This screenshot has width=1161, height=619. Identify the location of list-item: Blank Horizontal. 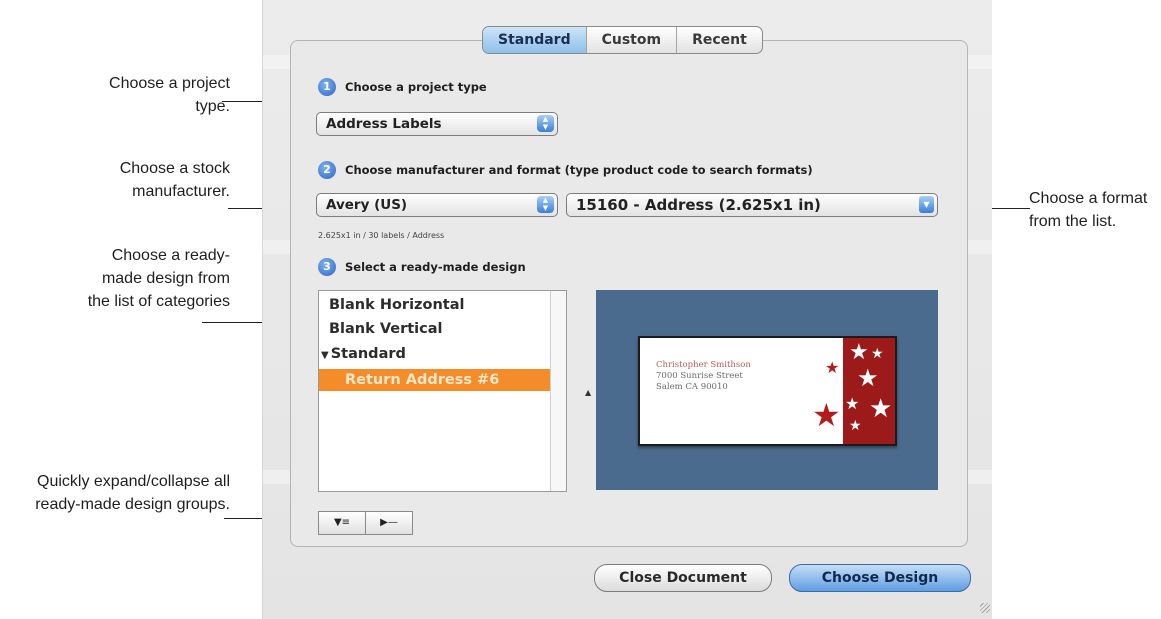
(435, 305).